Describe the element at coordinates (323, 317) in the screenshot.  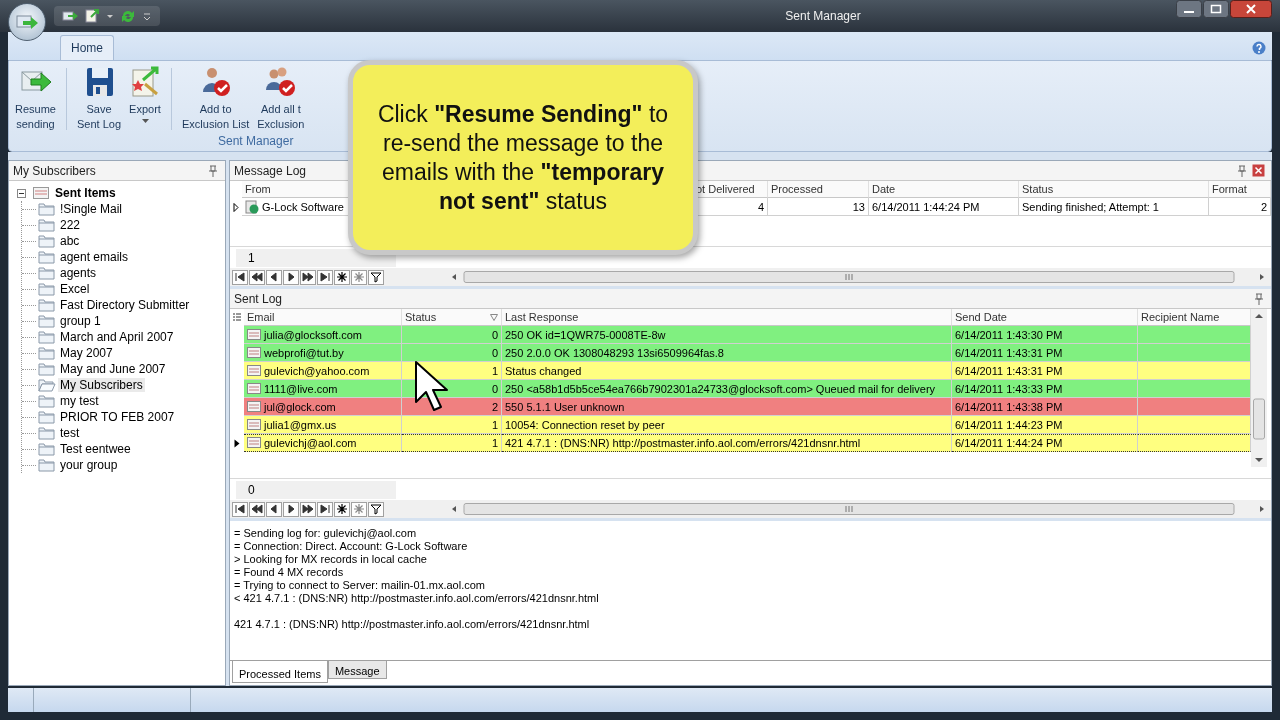
I see `column-header: Email` at that location.